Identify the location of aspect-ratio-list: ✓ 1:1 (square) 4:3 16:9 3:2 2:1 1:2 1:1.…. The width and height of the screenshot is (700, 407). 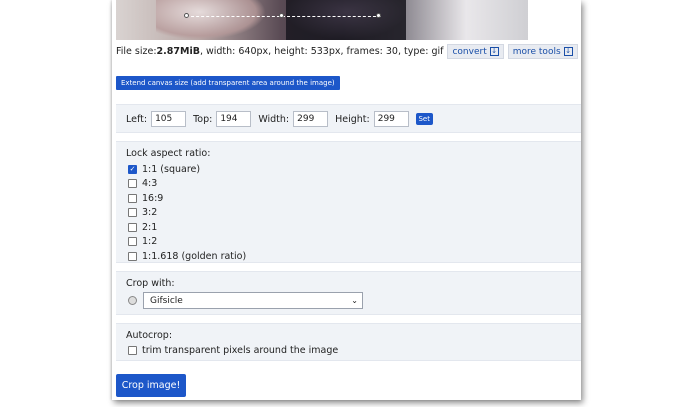
(187, 213).